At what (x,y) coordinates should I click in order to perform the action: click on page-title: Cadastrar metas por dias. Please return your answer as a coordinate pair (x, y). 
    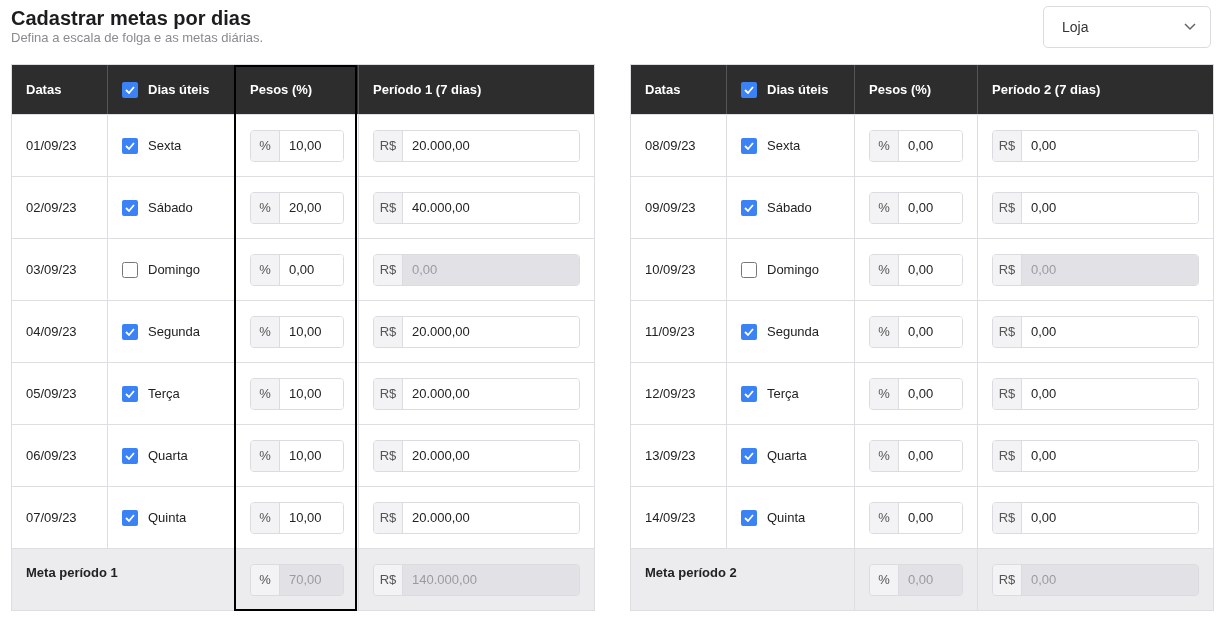
    Looking at the image, I should click on (132, 18).